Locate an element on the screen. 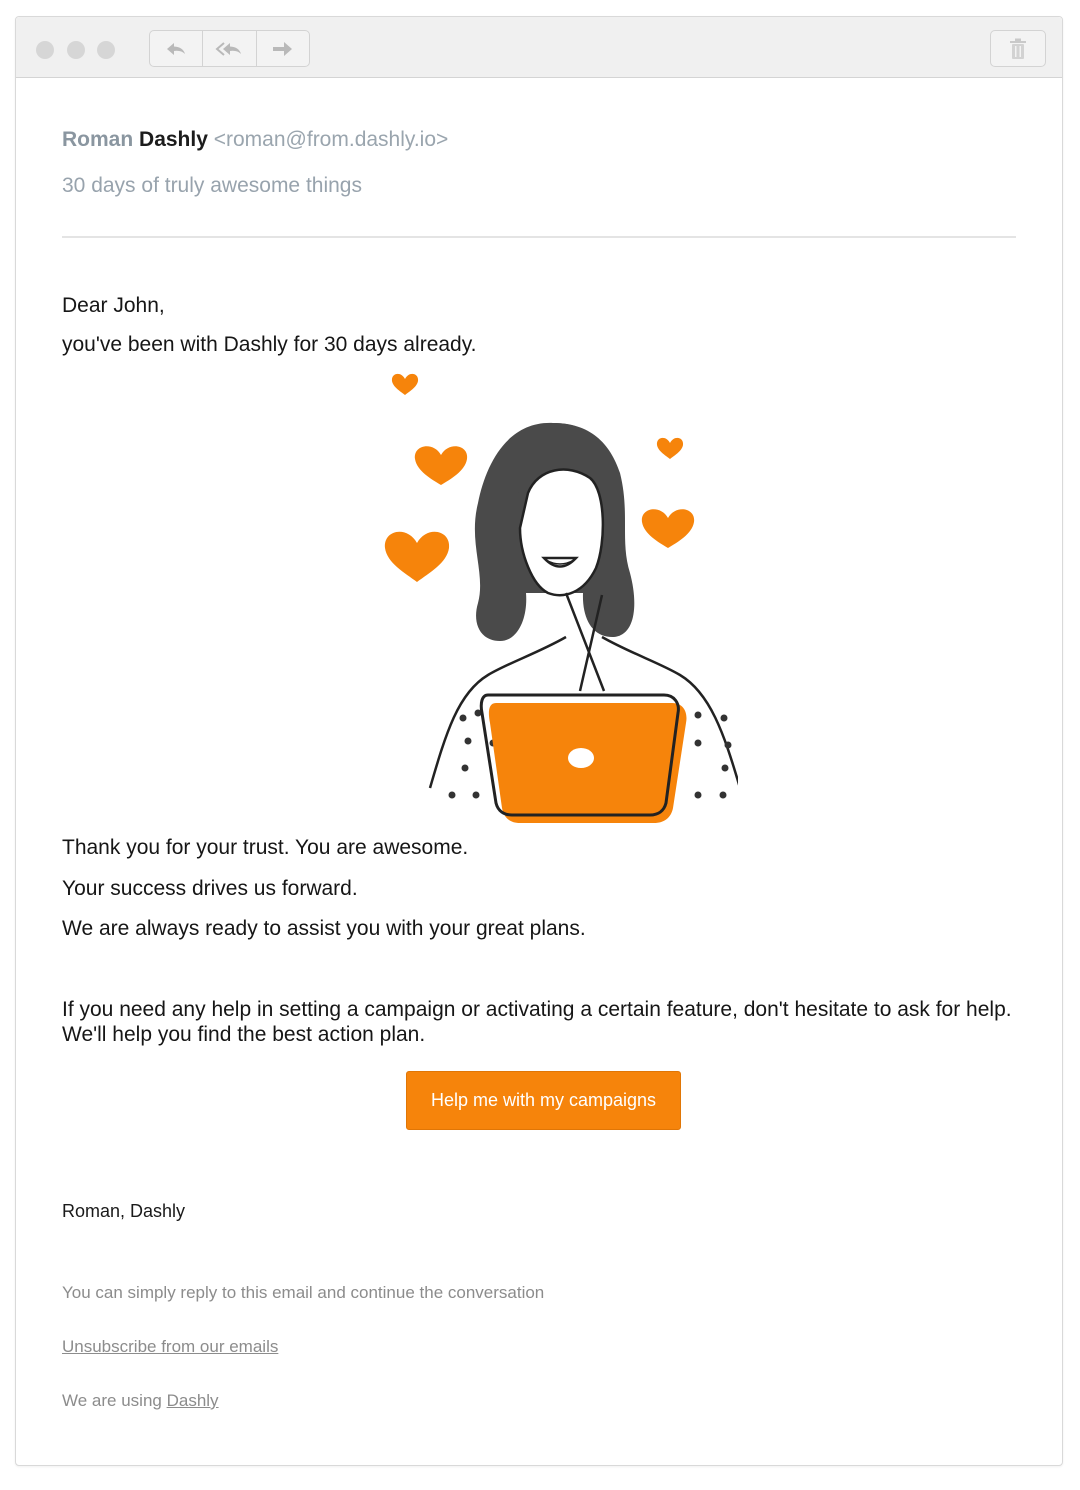  help-campaigns-button: Help me with my campaigns is located at coordinates (543, 1100).